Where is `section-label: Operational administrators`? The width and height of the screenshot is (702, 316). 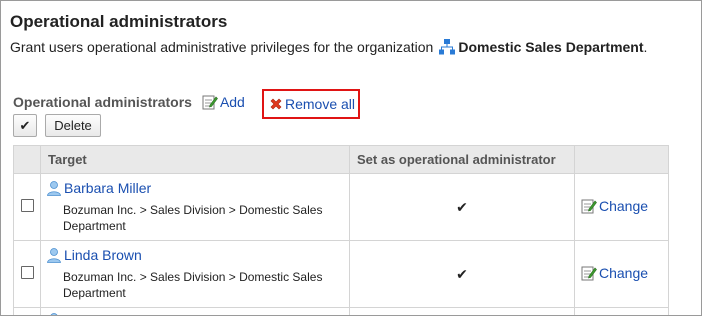
section-label: Operational administrators is located at coordinates (102, 102).